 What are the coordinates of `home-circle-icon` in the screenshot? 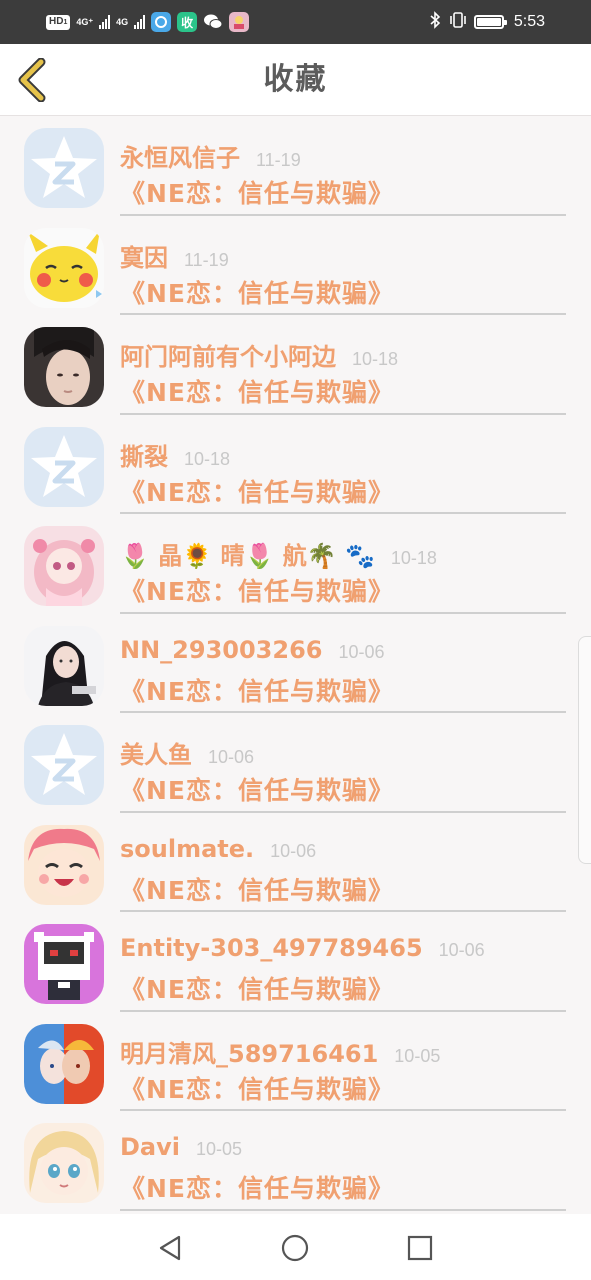 It's located at (295, 1248).